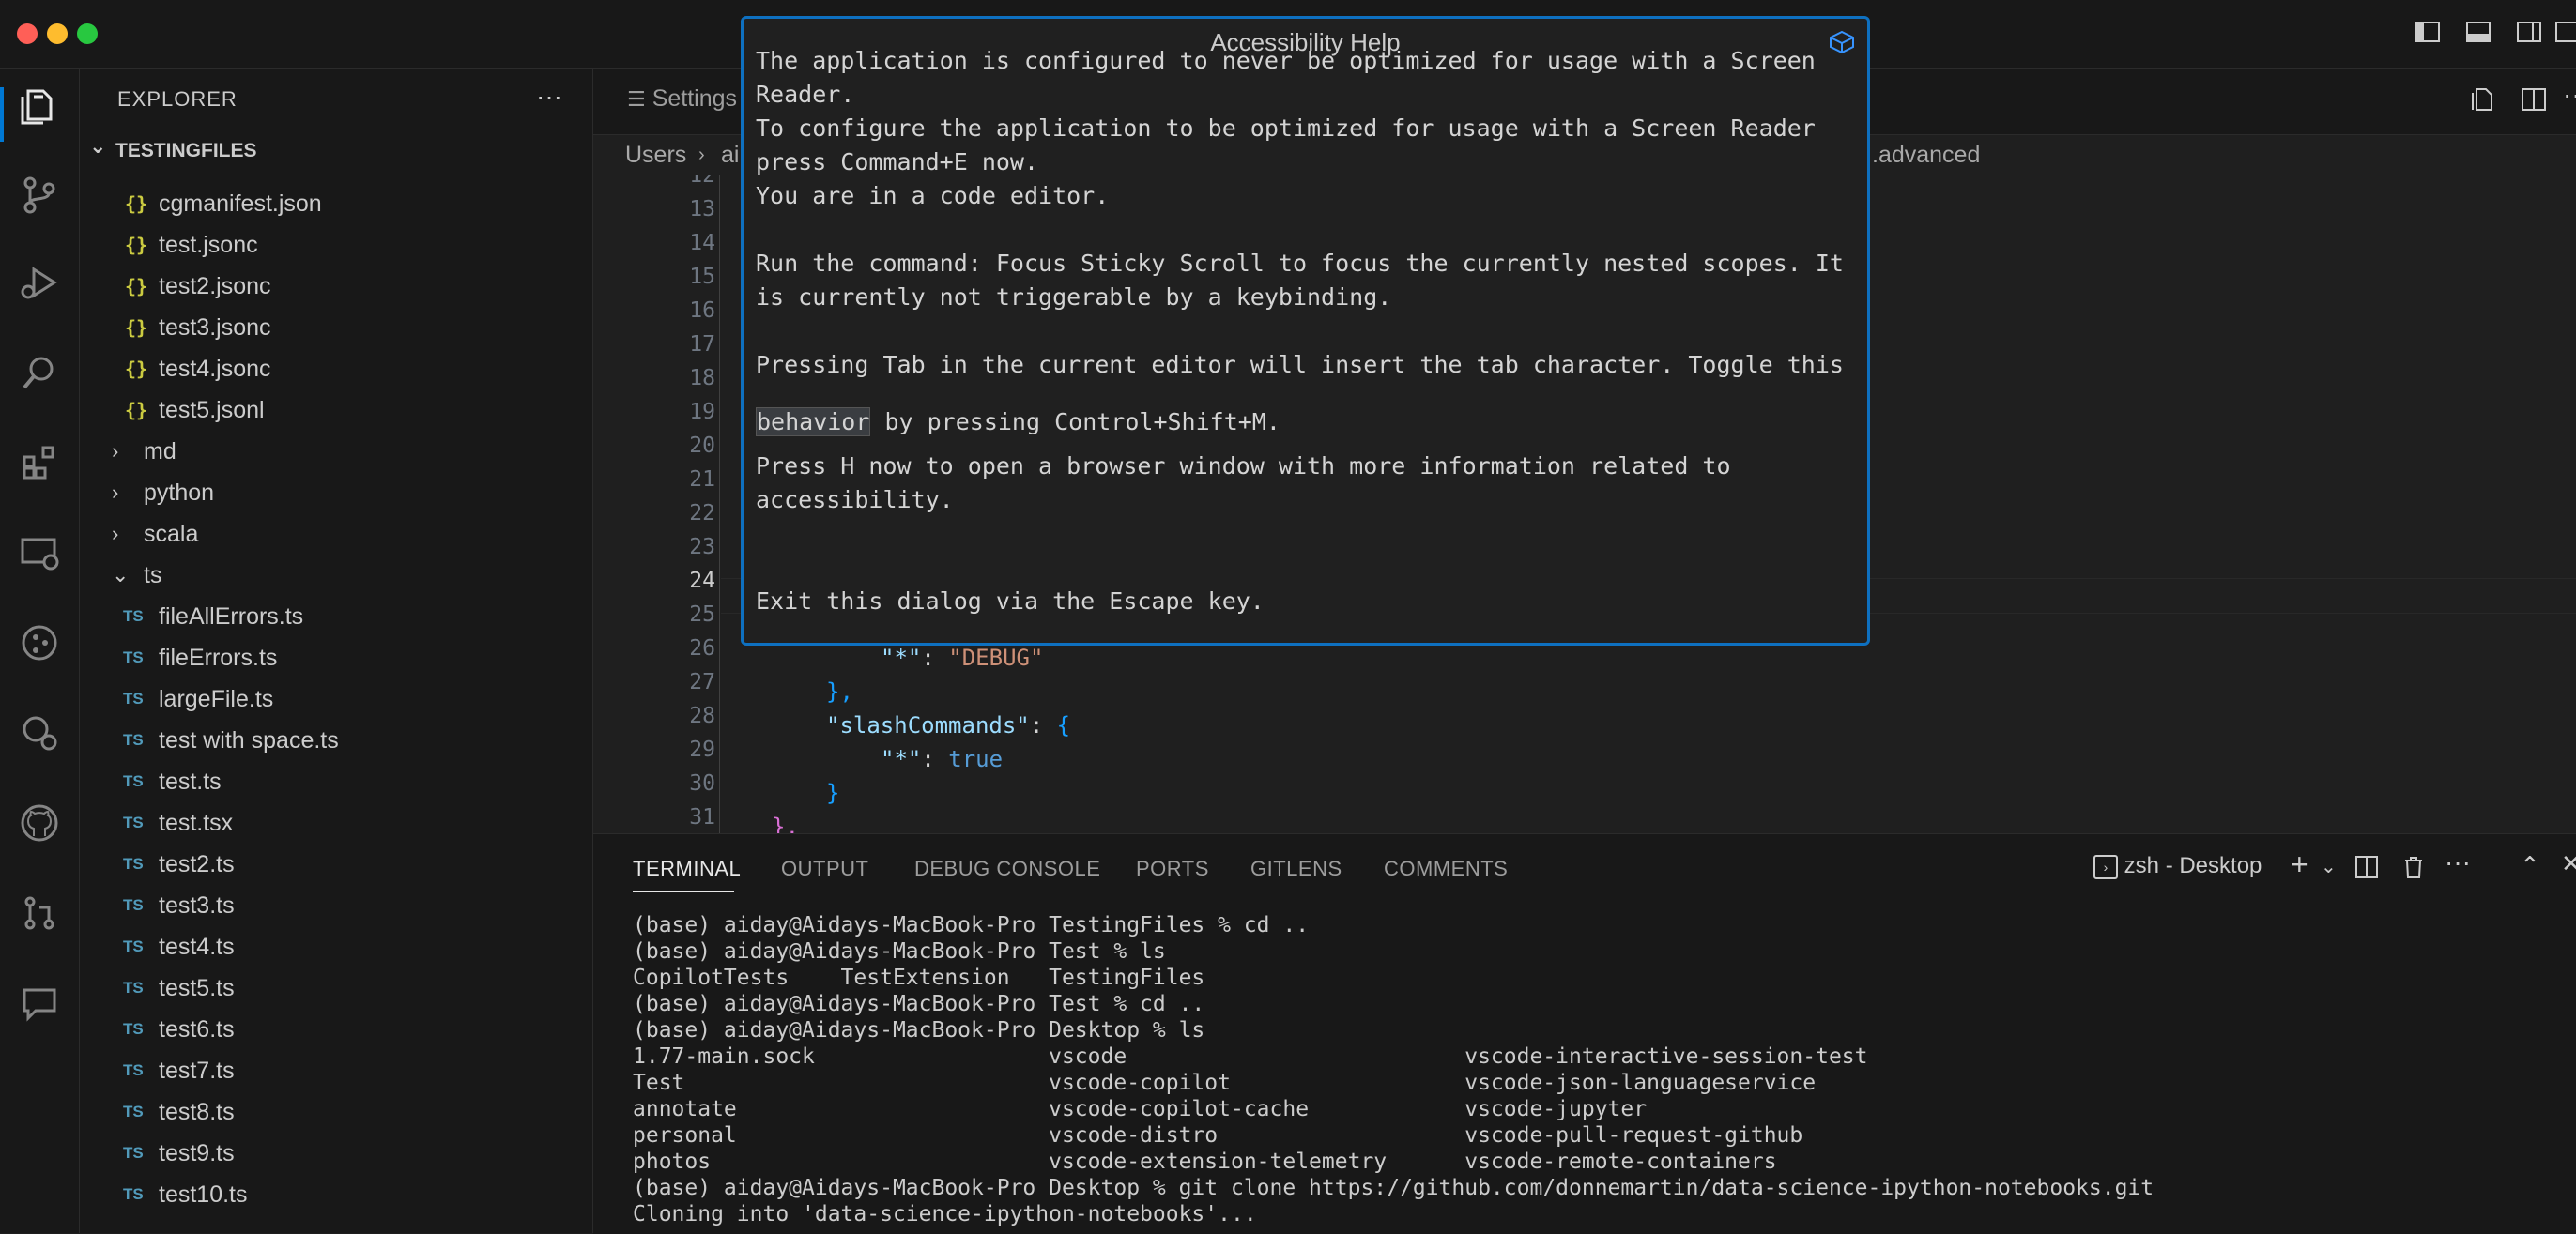  Describe the element at coordinates (2105, 866) in the screenshot. I see `terminal-icon: ›` at that location.